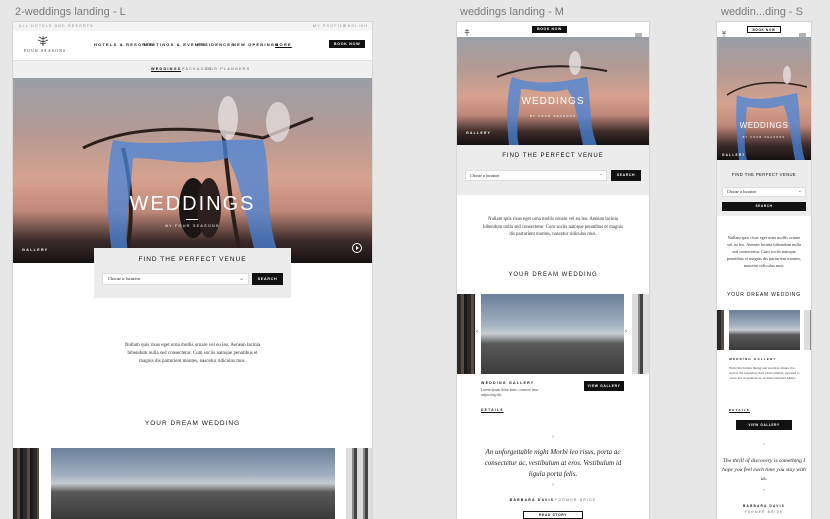  I want to click on subnav-weddings: WEDDINGS, so click(166, 69).